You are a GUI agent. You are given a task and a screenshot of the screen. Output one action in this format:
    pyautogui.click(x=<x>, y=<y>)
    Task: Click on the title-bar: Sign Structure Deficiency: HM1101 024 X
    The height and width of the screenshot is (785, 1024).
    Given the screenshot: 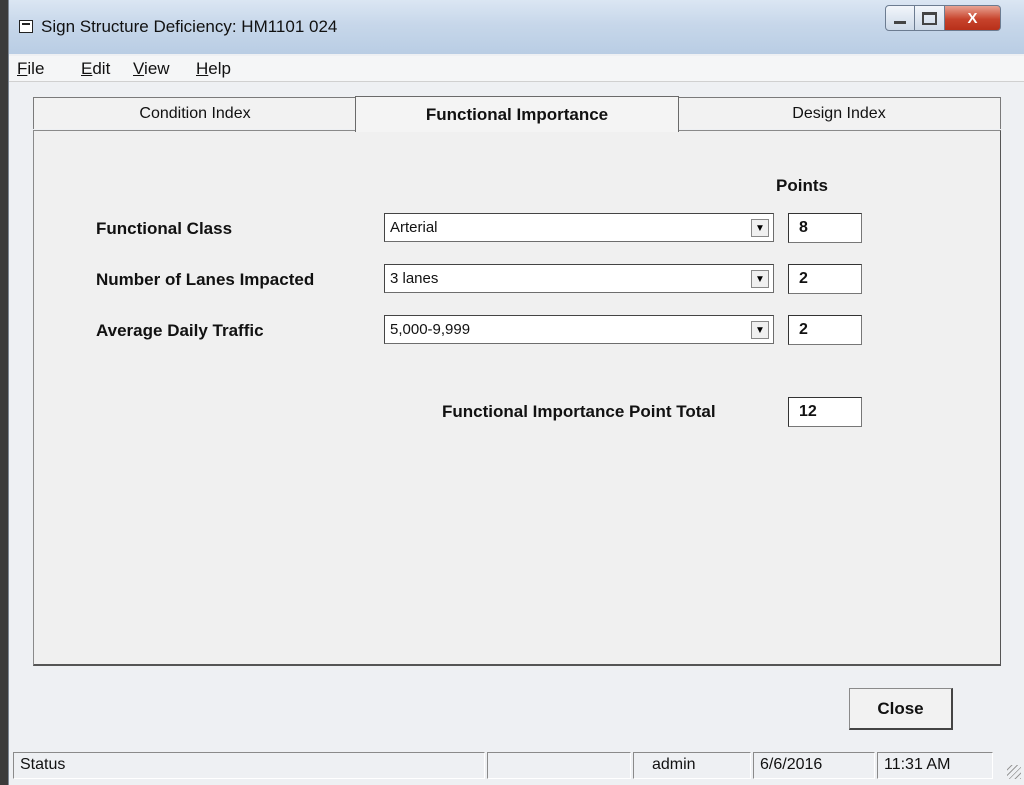 What is the action you would take?
    pyautogui.click(x=516, y=27)
    